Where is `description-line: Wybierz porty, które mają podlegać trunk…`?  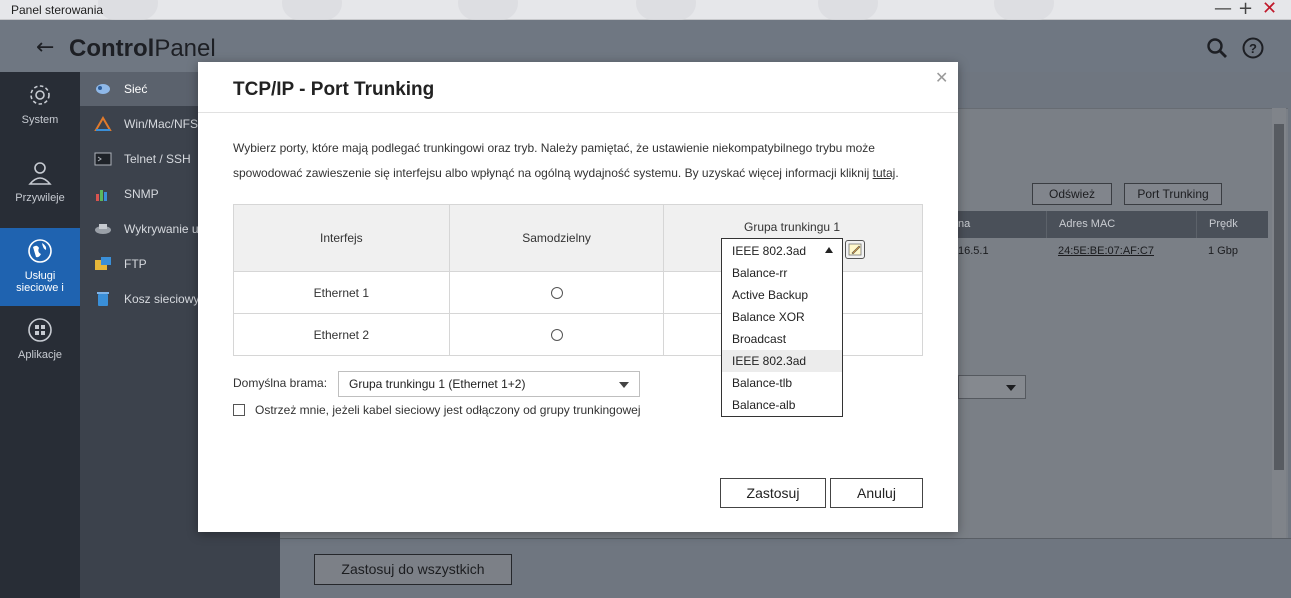
description-line: Wybierz porty, które mają podlegać trunk… is located at coordinates (554, 148).